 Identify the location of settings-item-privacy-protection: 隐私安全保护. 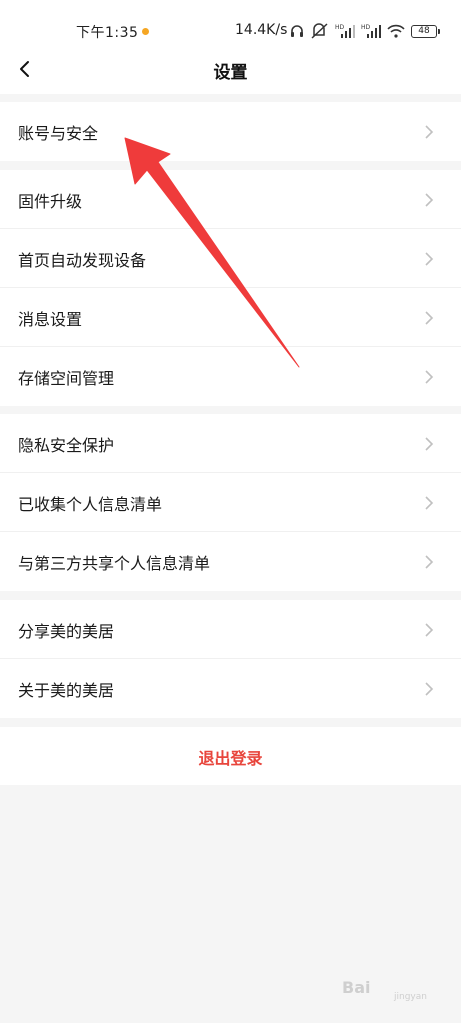
(230, 443).